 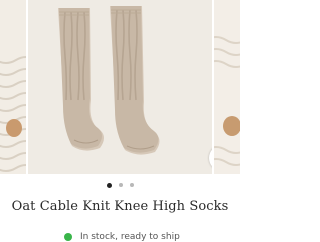 What do you see at coordinates (130, 237) in the screenshot?
I see `stock-status-text: In stock, ready to ship` at bounding box center [130, 237].